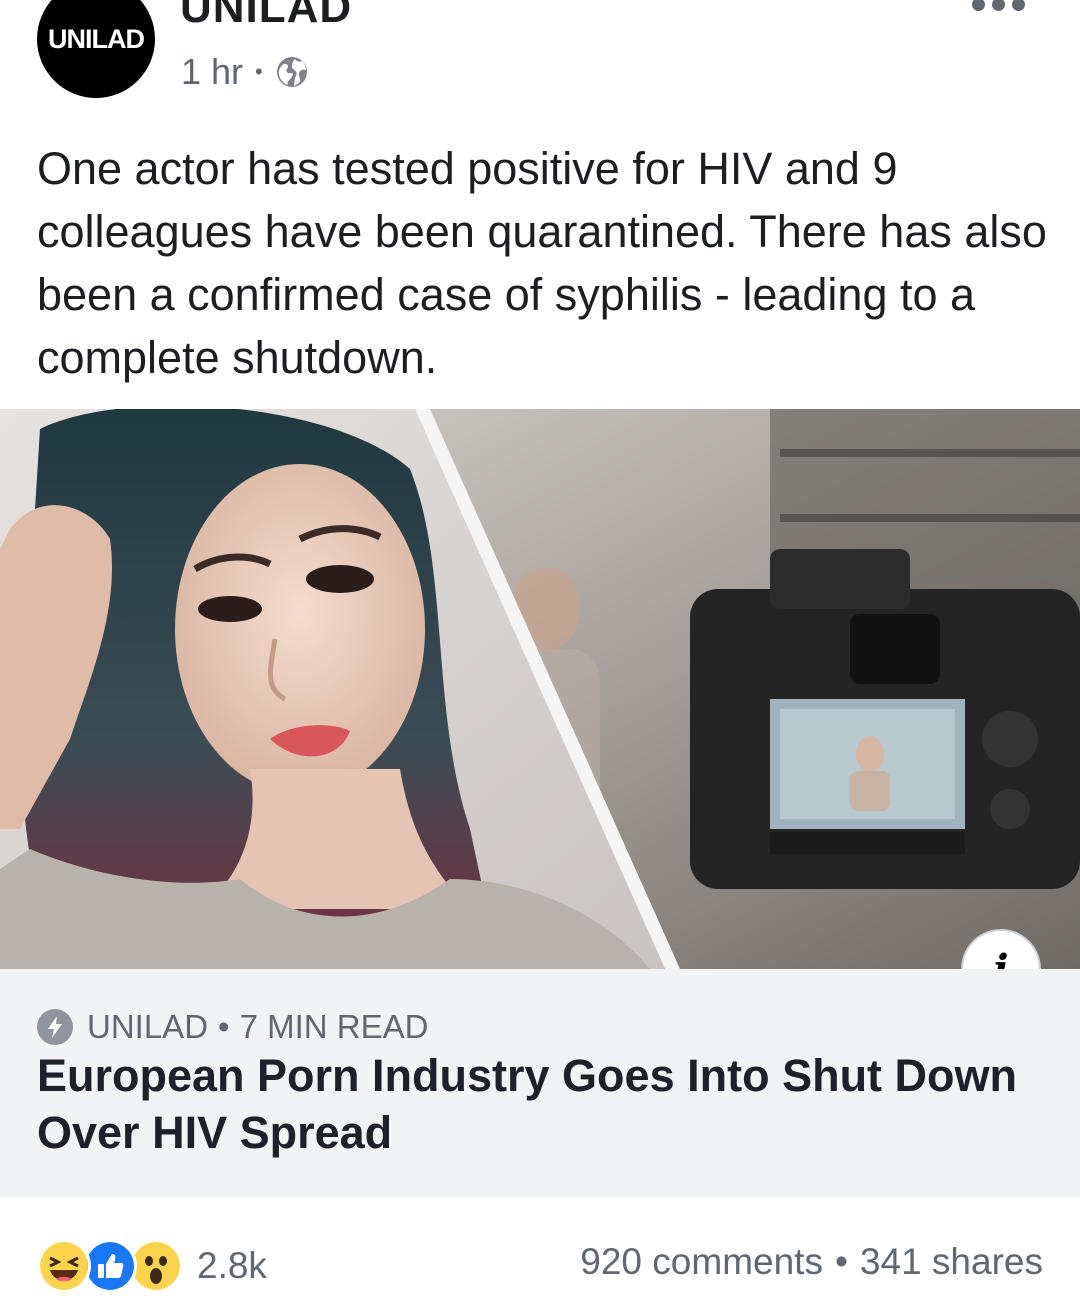  What do you see at coordinates (156, 1266) in the screenshot?
I see `wow-icon` at bounding box center [156, 1266].